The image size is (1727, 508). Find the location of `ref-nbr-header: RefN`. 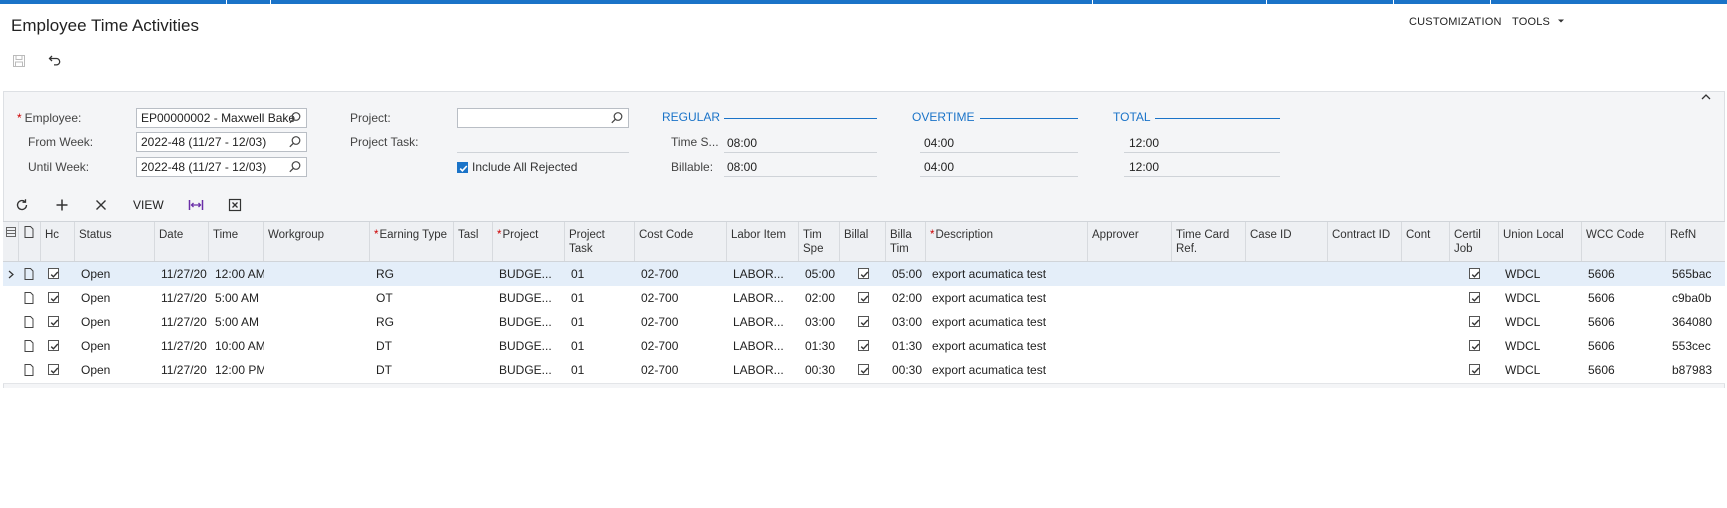

ref-nbr-header: RefN is located at coordinates (1695, 241).